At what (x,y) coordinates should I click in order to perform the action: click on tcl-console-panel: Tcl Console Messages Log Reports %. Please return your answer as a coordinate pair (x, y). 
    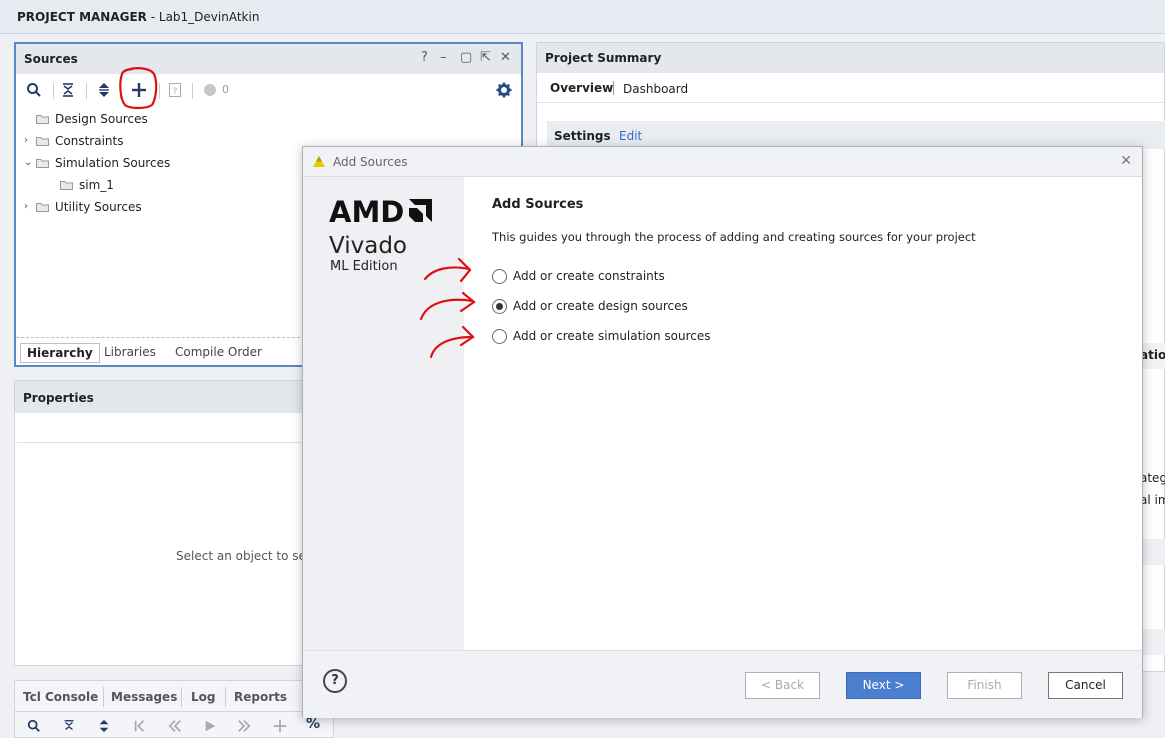
    Looking at the image, I should click on (174, 709).